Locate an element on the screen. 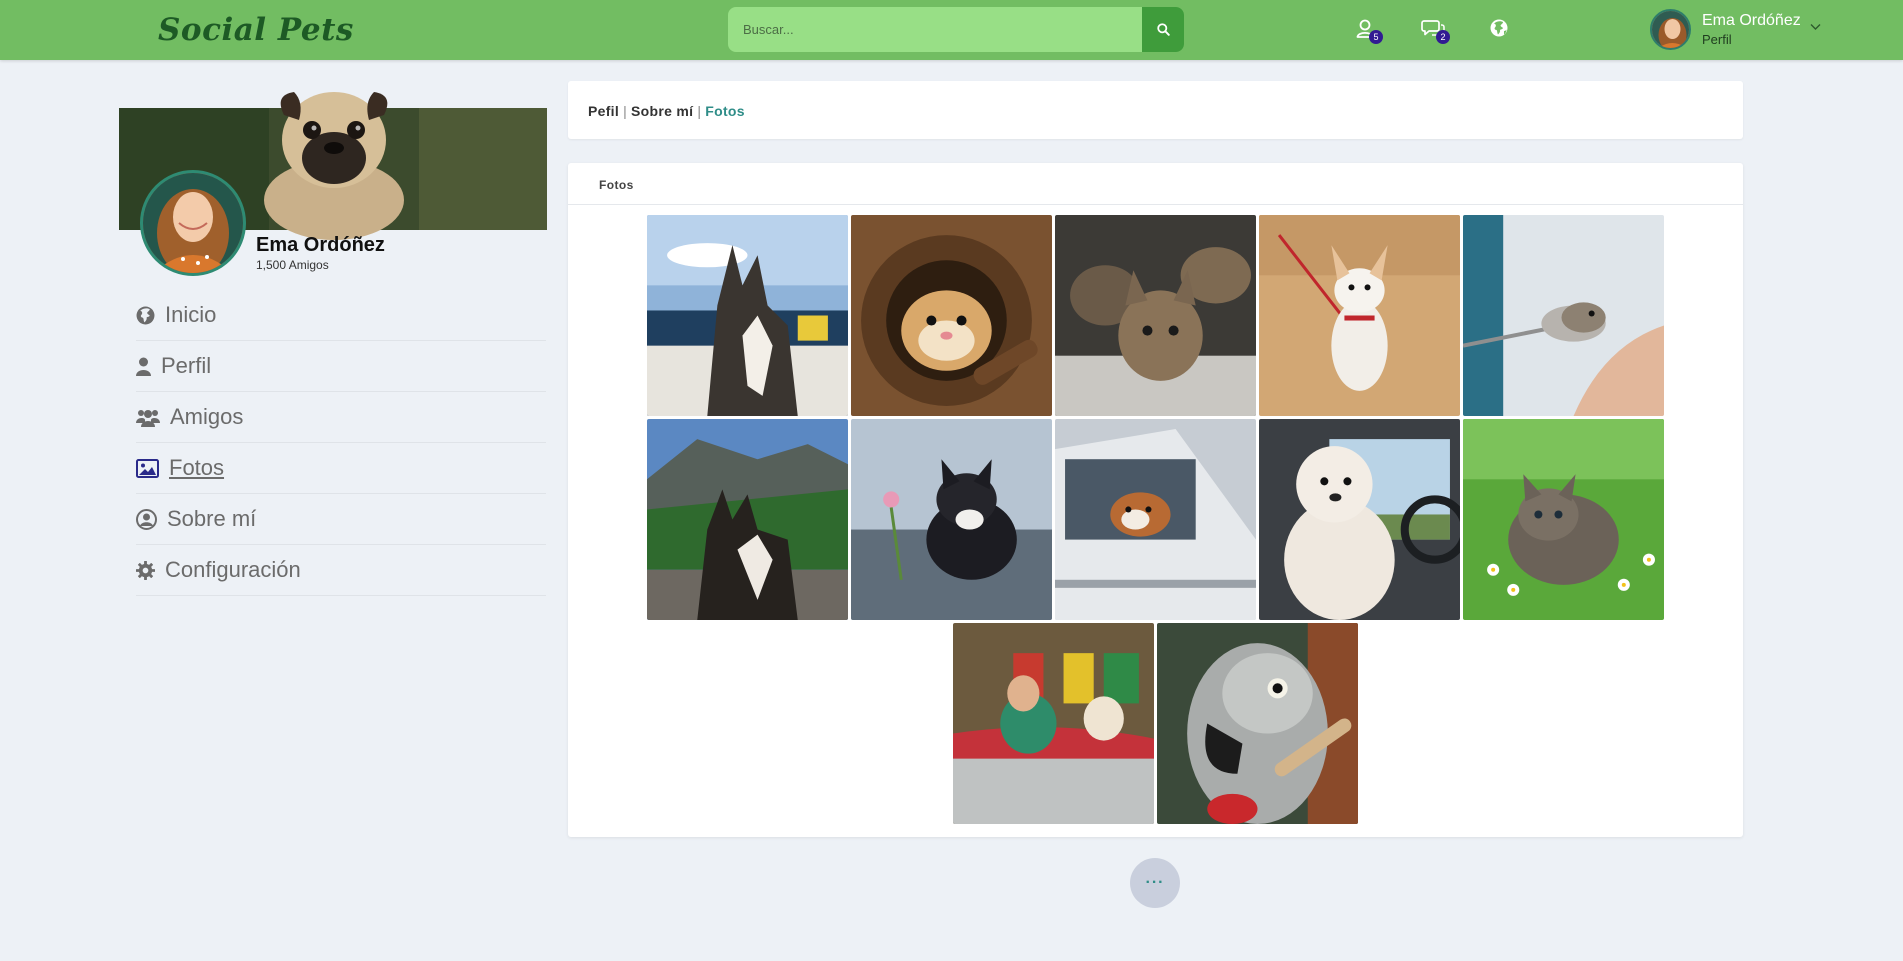 This screenshot has height=961, width=1903. profile-name: Ema Ordóñez is located at coordinates (320, 245).